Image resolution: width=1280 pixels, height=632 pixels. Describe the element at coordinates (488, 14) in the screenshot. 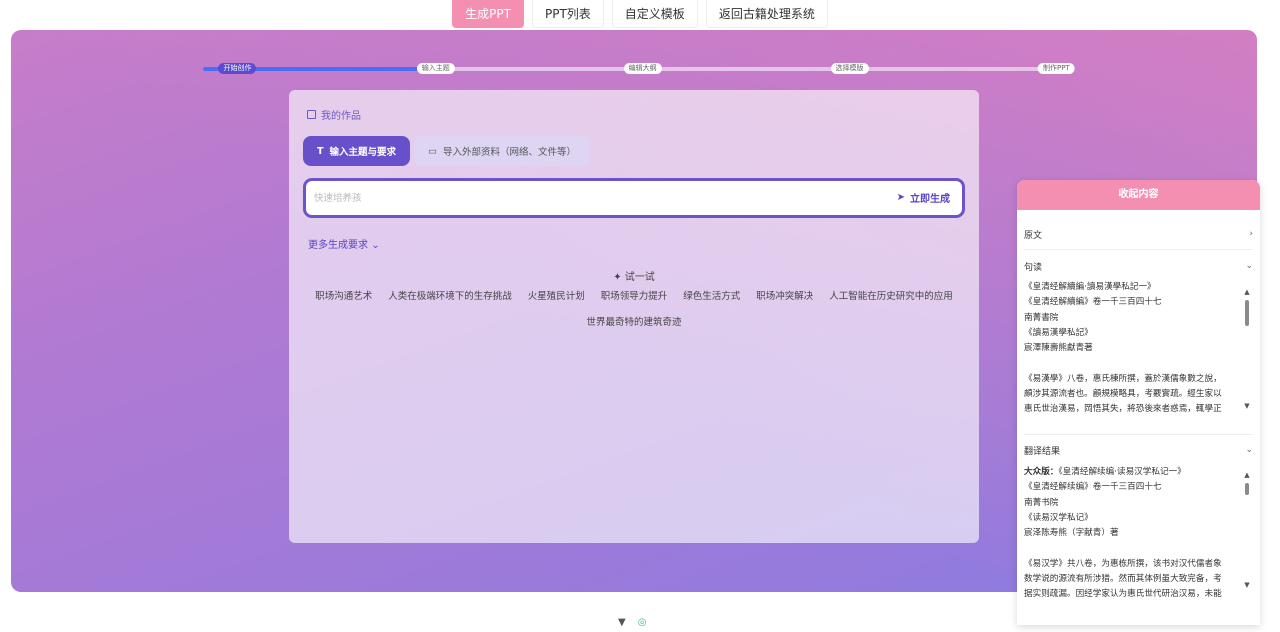

I see `tab-generate-ppt: 生成PPT` at that location.